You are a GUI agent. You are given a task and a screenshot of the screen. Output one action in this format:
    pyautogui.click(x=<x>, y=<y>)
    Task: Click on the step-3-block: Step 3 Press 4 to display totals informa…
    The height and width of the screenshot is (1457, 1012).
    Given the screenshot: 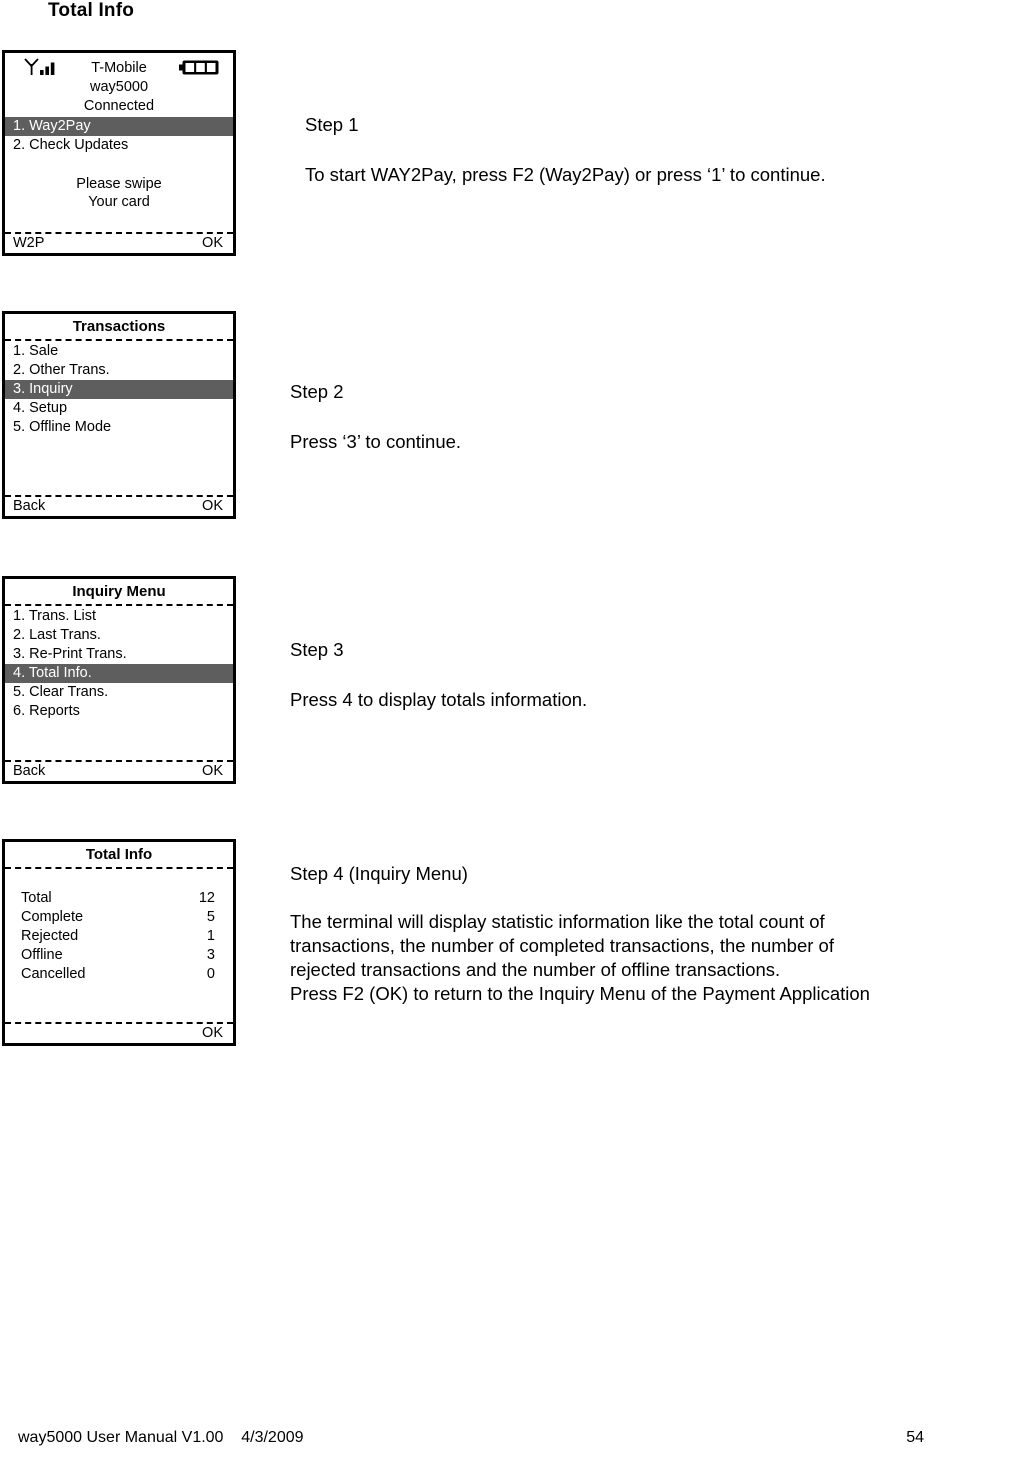 What is the action you would take?
    pyautogui.click(x=438, y=675)
    